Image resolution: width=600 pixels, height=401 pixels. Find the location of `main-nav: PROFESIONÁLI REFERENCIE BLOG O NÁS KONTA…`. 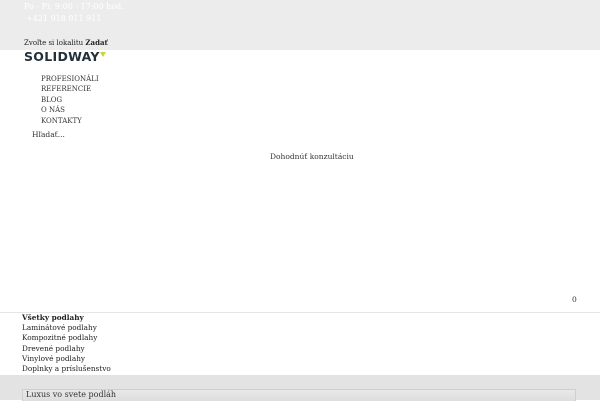

main-nav: PROFESIONÁLI REFERENCIE BLOG O NÁS KONTA… is located at coordinates (70, 100).